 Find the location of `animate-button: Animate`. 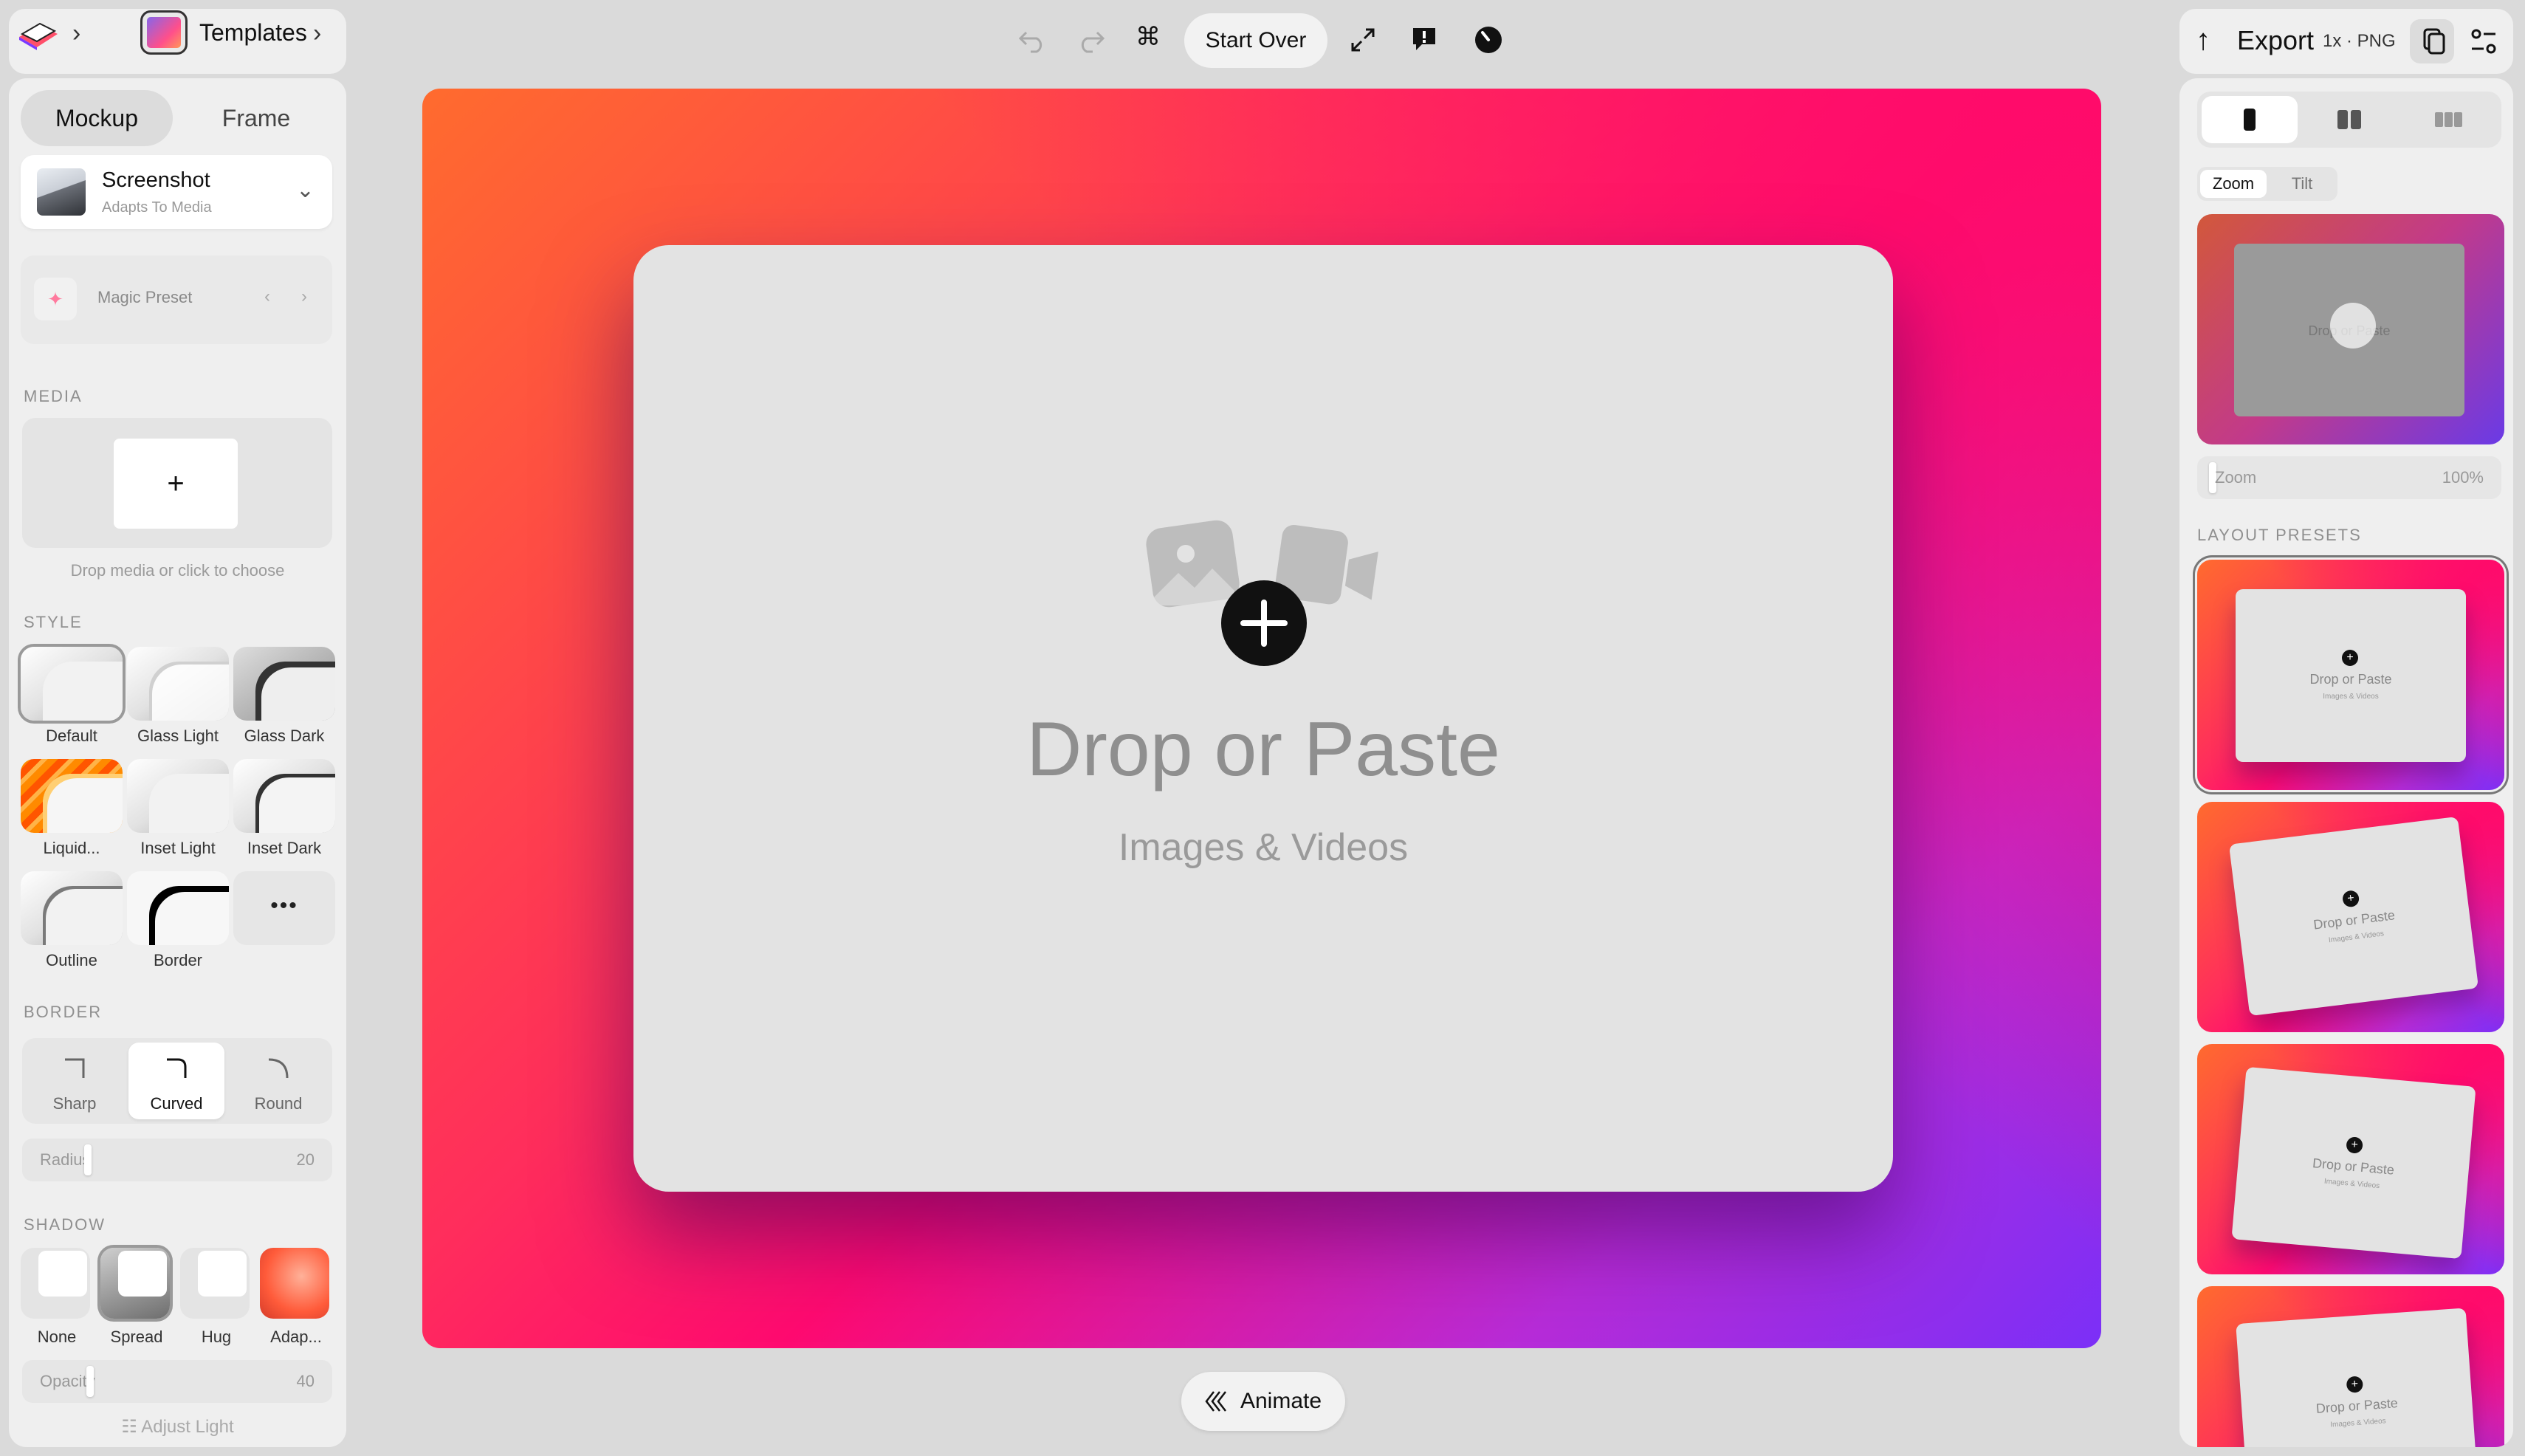

animate-button: Animate is located at coordinates (1263, 1401).